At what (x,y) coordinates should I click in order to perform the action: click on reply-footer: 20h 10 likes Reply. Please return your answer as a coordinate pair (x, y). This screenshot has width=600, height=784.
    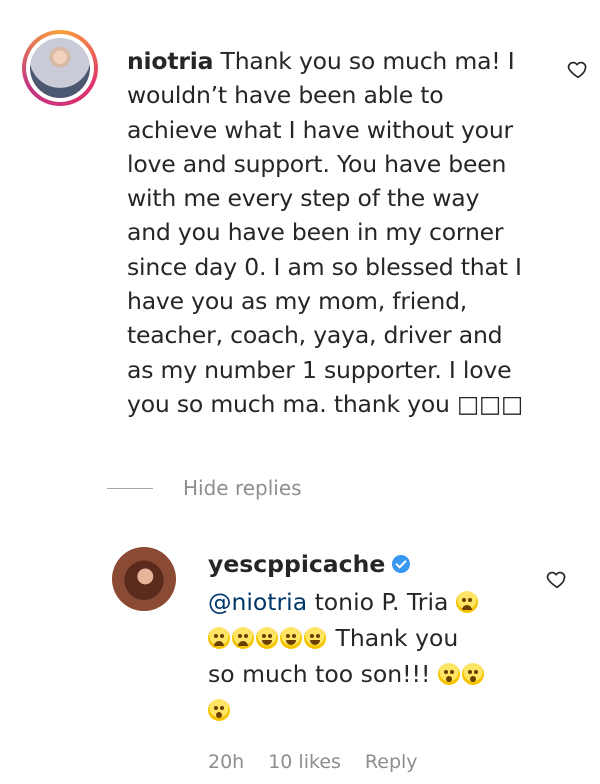
    Looking at the image, I should click on (313, 762).